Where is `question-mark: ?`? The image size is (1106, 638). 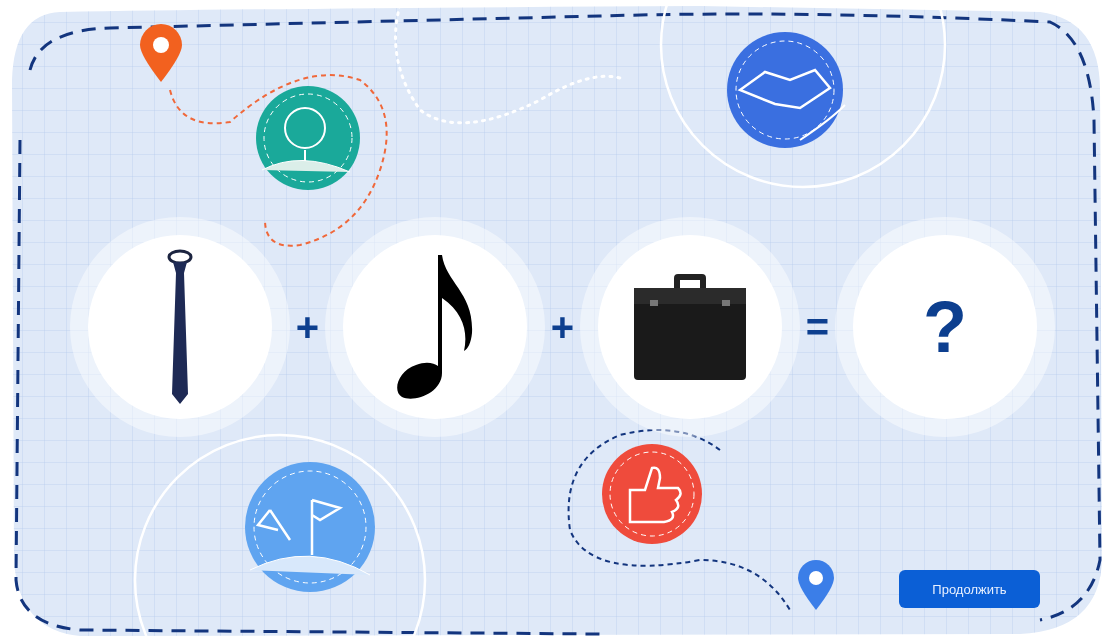
question-mark: ? is located at coordinates (945, 327).